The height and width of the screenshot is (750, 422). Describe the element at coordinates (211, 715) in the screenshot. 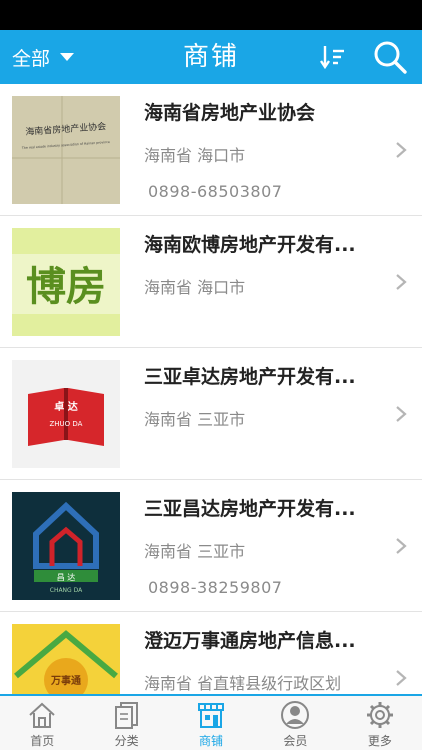

I see `shop-icon` at that location.